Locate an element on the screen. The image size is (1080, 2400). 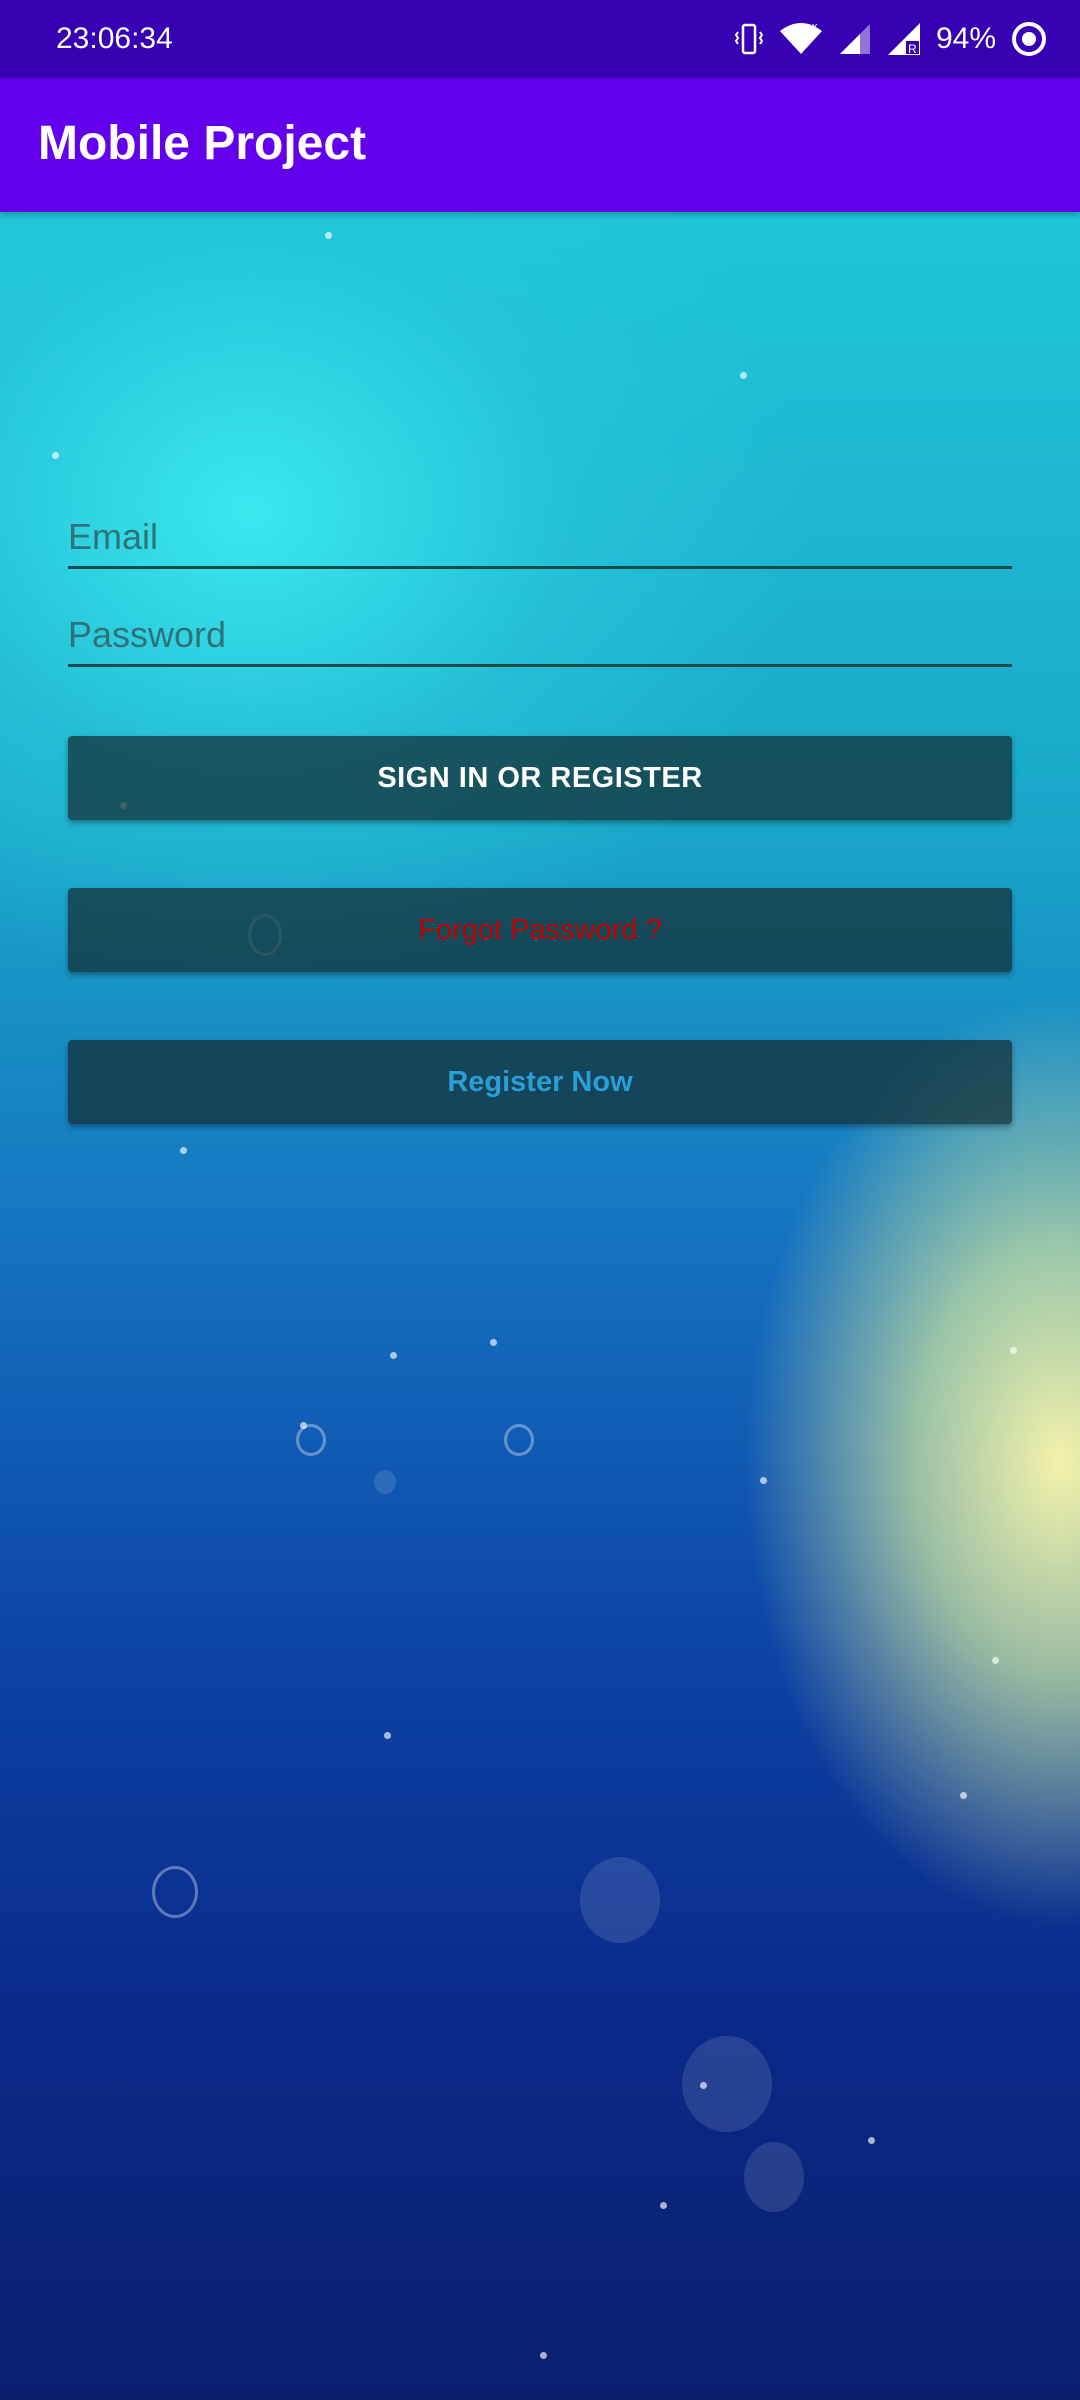
status-icons: x R 94% is located at coordinates (891, 39).